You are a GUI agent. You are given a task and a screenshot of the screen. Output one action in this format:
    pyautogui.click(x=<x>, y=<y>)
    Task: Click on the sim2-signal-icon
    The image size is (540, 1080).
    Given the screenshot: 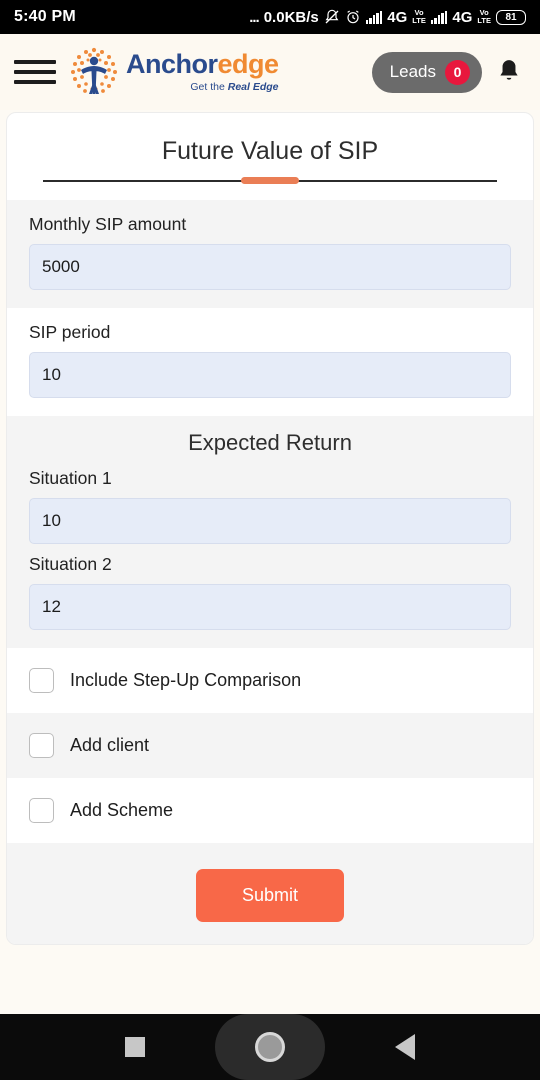 What is the action you would take?
    pyautogui.click(x=439, y=17)
    